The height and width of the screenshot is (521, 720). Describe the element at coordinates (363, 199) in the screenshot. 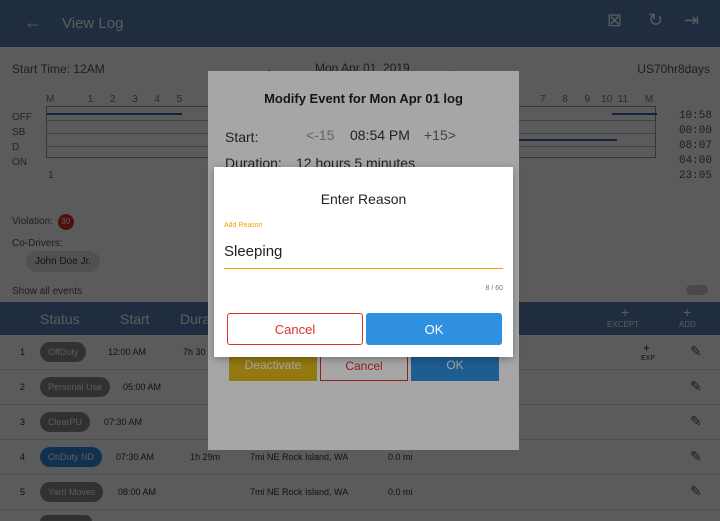

I see `reason-dialog-title: Enter Reason` at that location.